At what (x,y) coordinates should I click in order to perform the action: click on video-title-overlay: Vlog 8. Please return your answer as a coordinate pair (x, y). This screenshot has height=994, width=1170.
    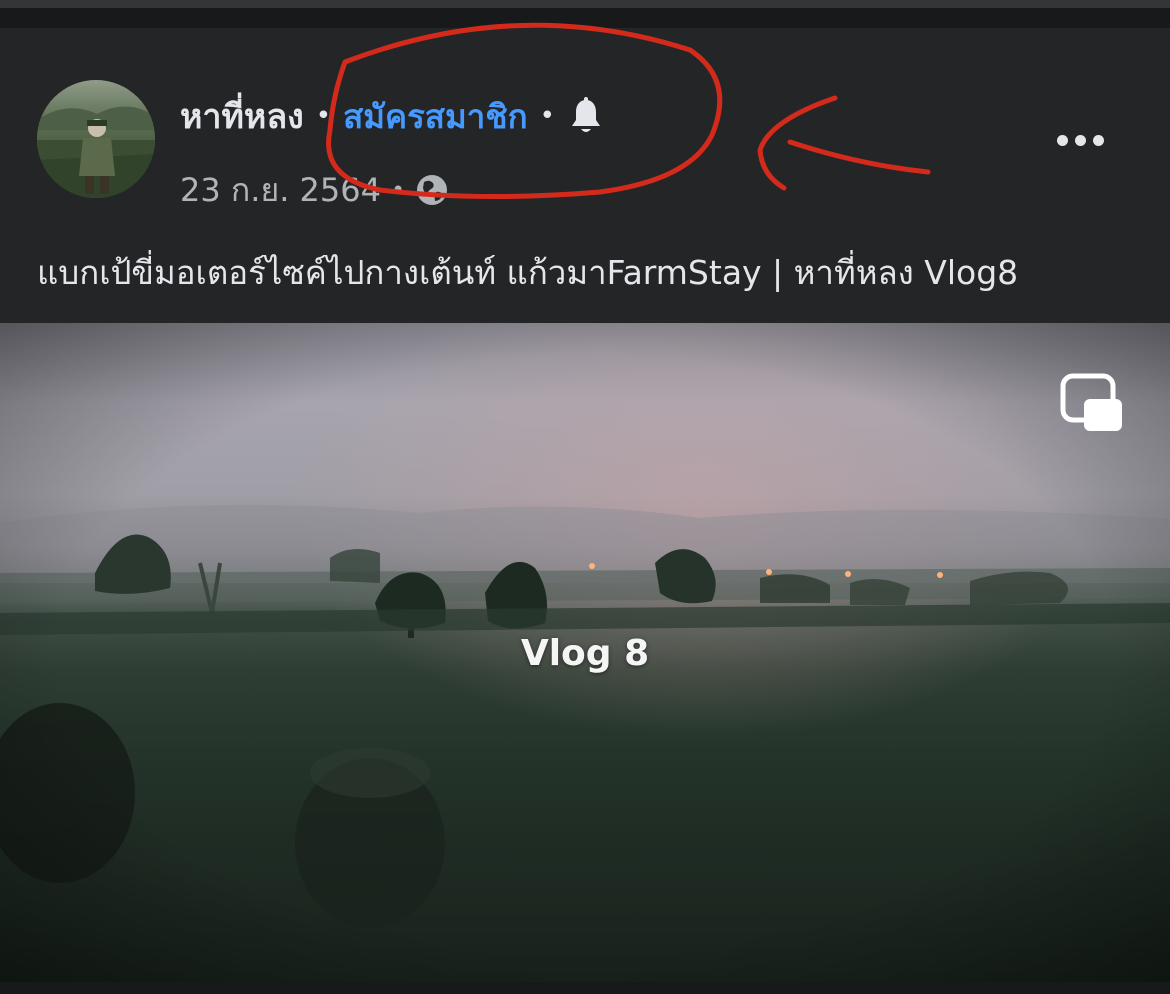
    Looking at the image, I should click on (585, 653).